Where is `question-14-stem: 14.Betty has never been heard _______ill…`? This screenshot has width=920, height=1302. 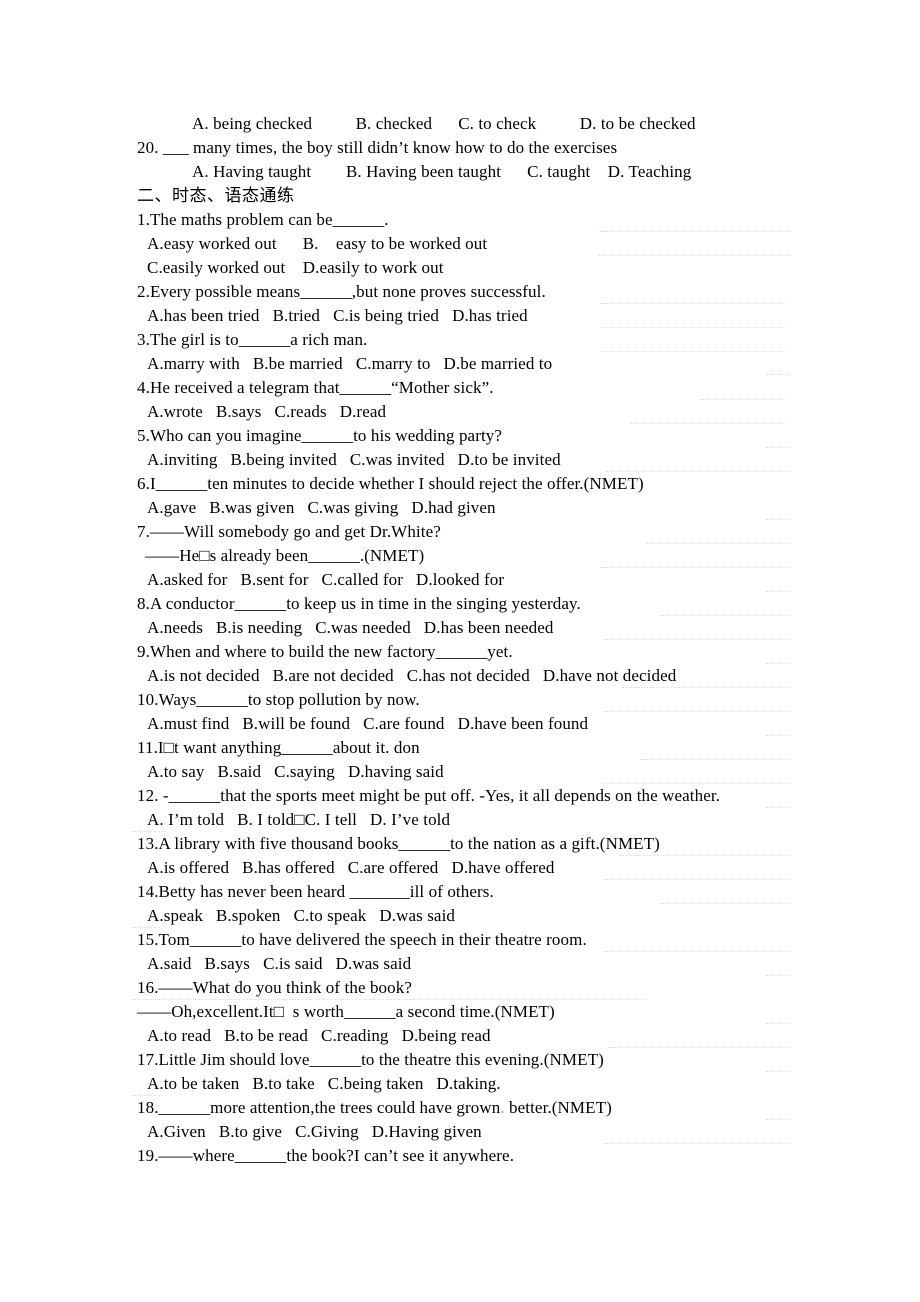 question-14-stem: 14.Betty has never been heard _______ill… is located at coordinates (315, 891).